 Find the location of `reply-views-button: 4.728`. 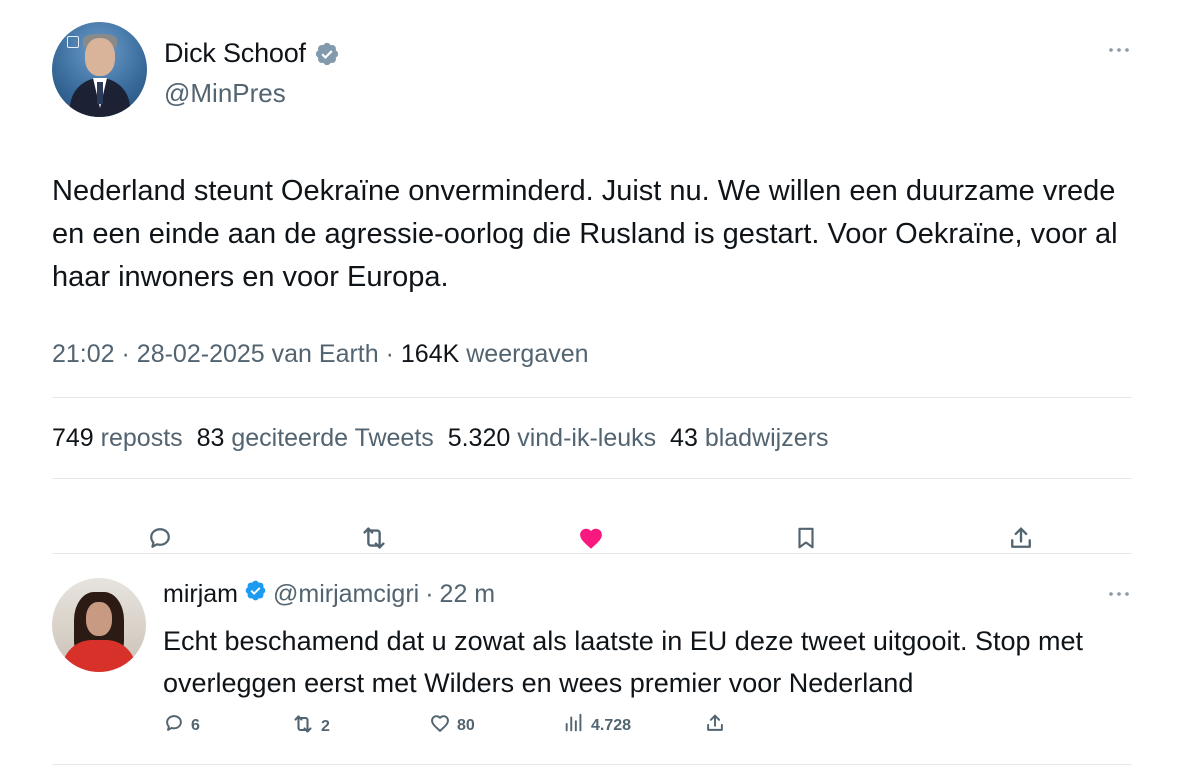

reply-views-button: 4.728 is located at coordinates (597, 725).